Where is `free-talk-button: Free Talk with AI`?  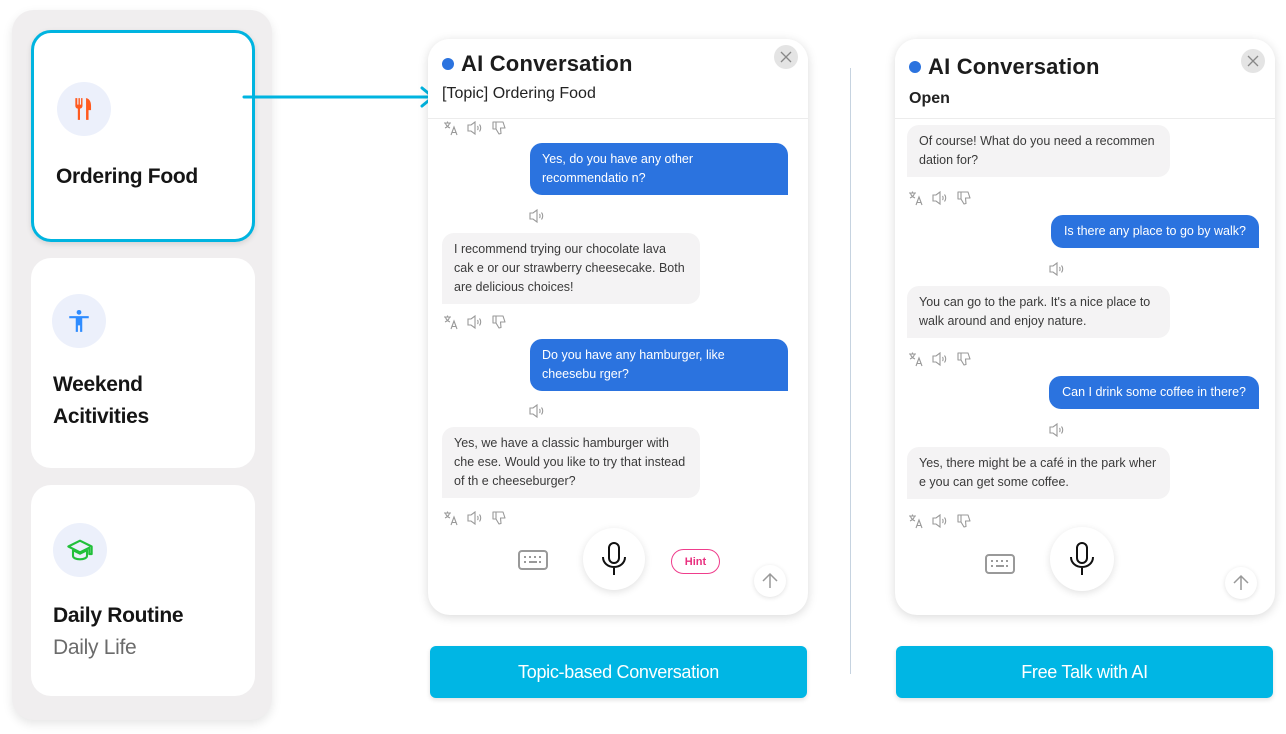 free-talk-button: Free Talk with AI is located at coordinates (1084, 672).